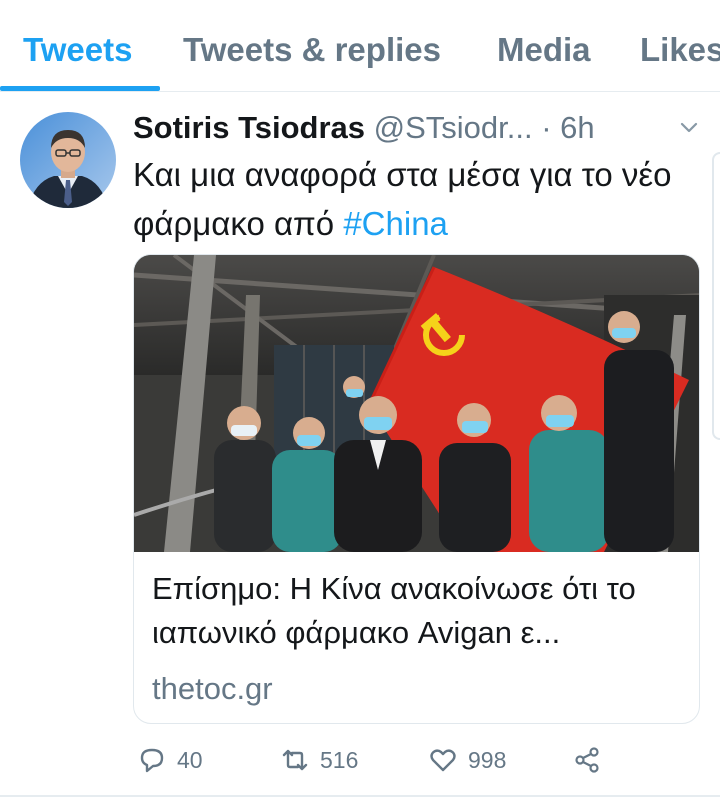 The width and height of the screenshot is (720, 797). Describe the element at coordinates (689, 127) in the screenshot. I see `chevron-down-icon` at that location.